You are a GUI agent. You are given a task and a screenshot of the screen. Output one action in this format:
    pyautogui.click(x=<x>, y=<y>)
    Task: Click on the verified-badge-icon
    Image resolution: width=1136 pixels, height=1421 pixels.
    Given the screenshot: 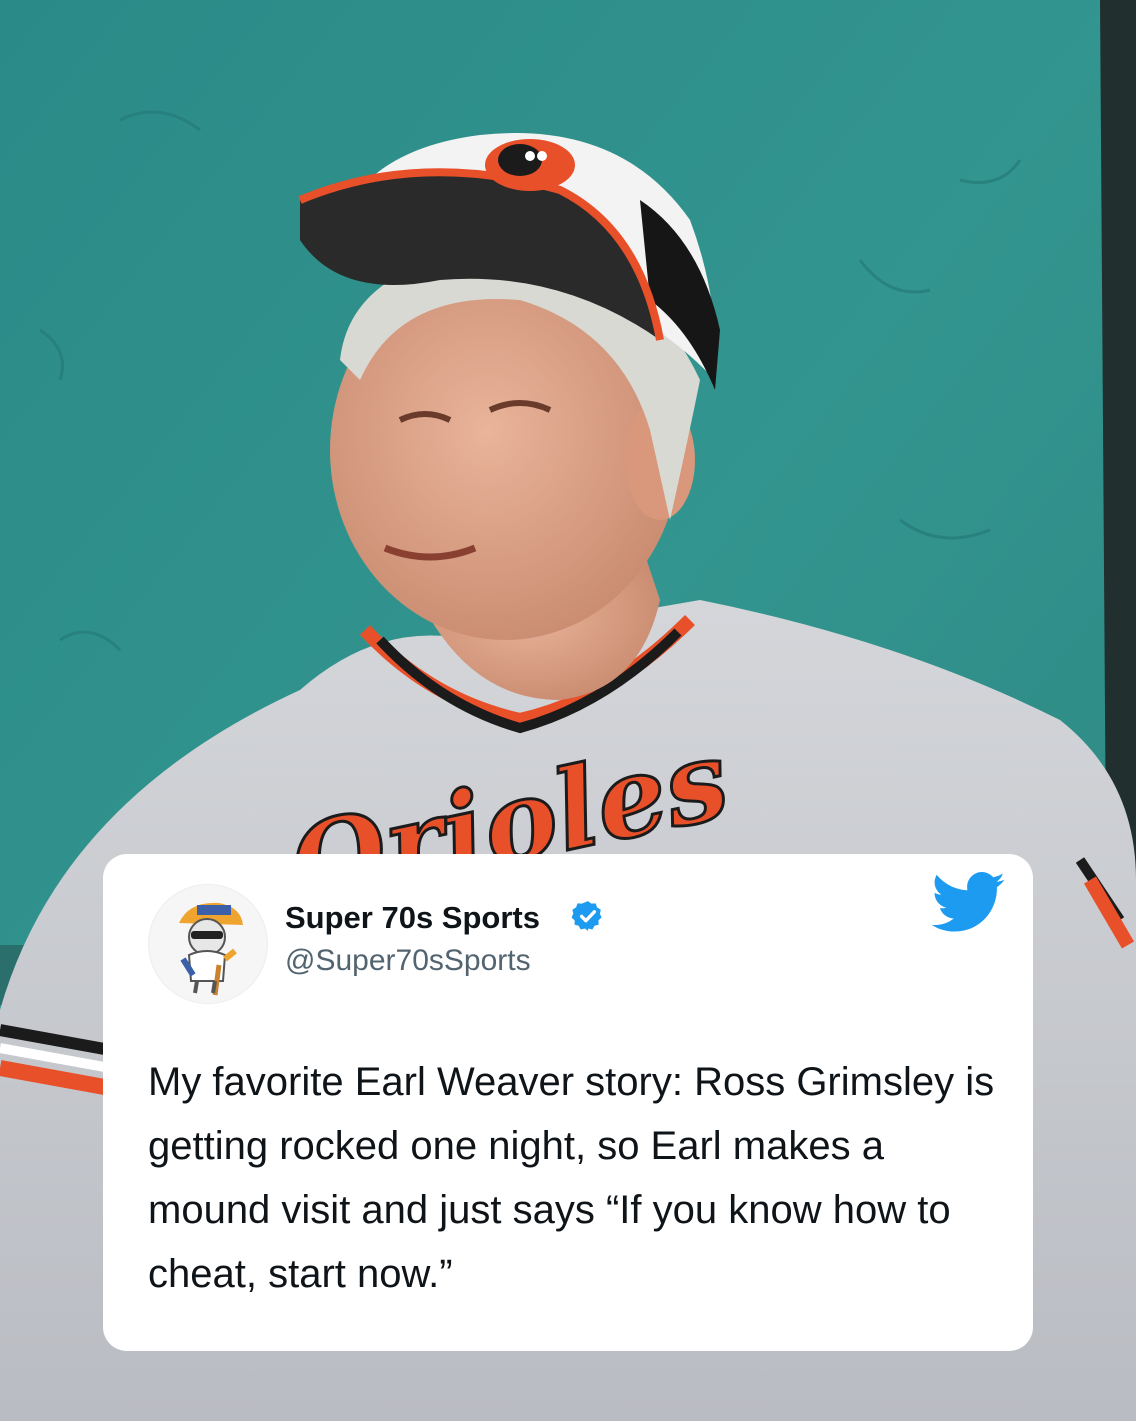 What is the action you would take?
    pyautogui.click(x=586, y=916)
    